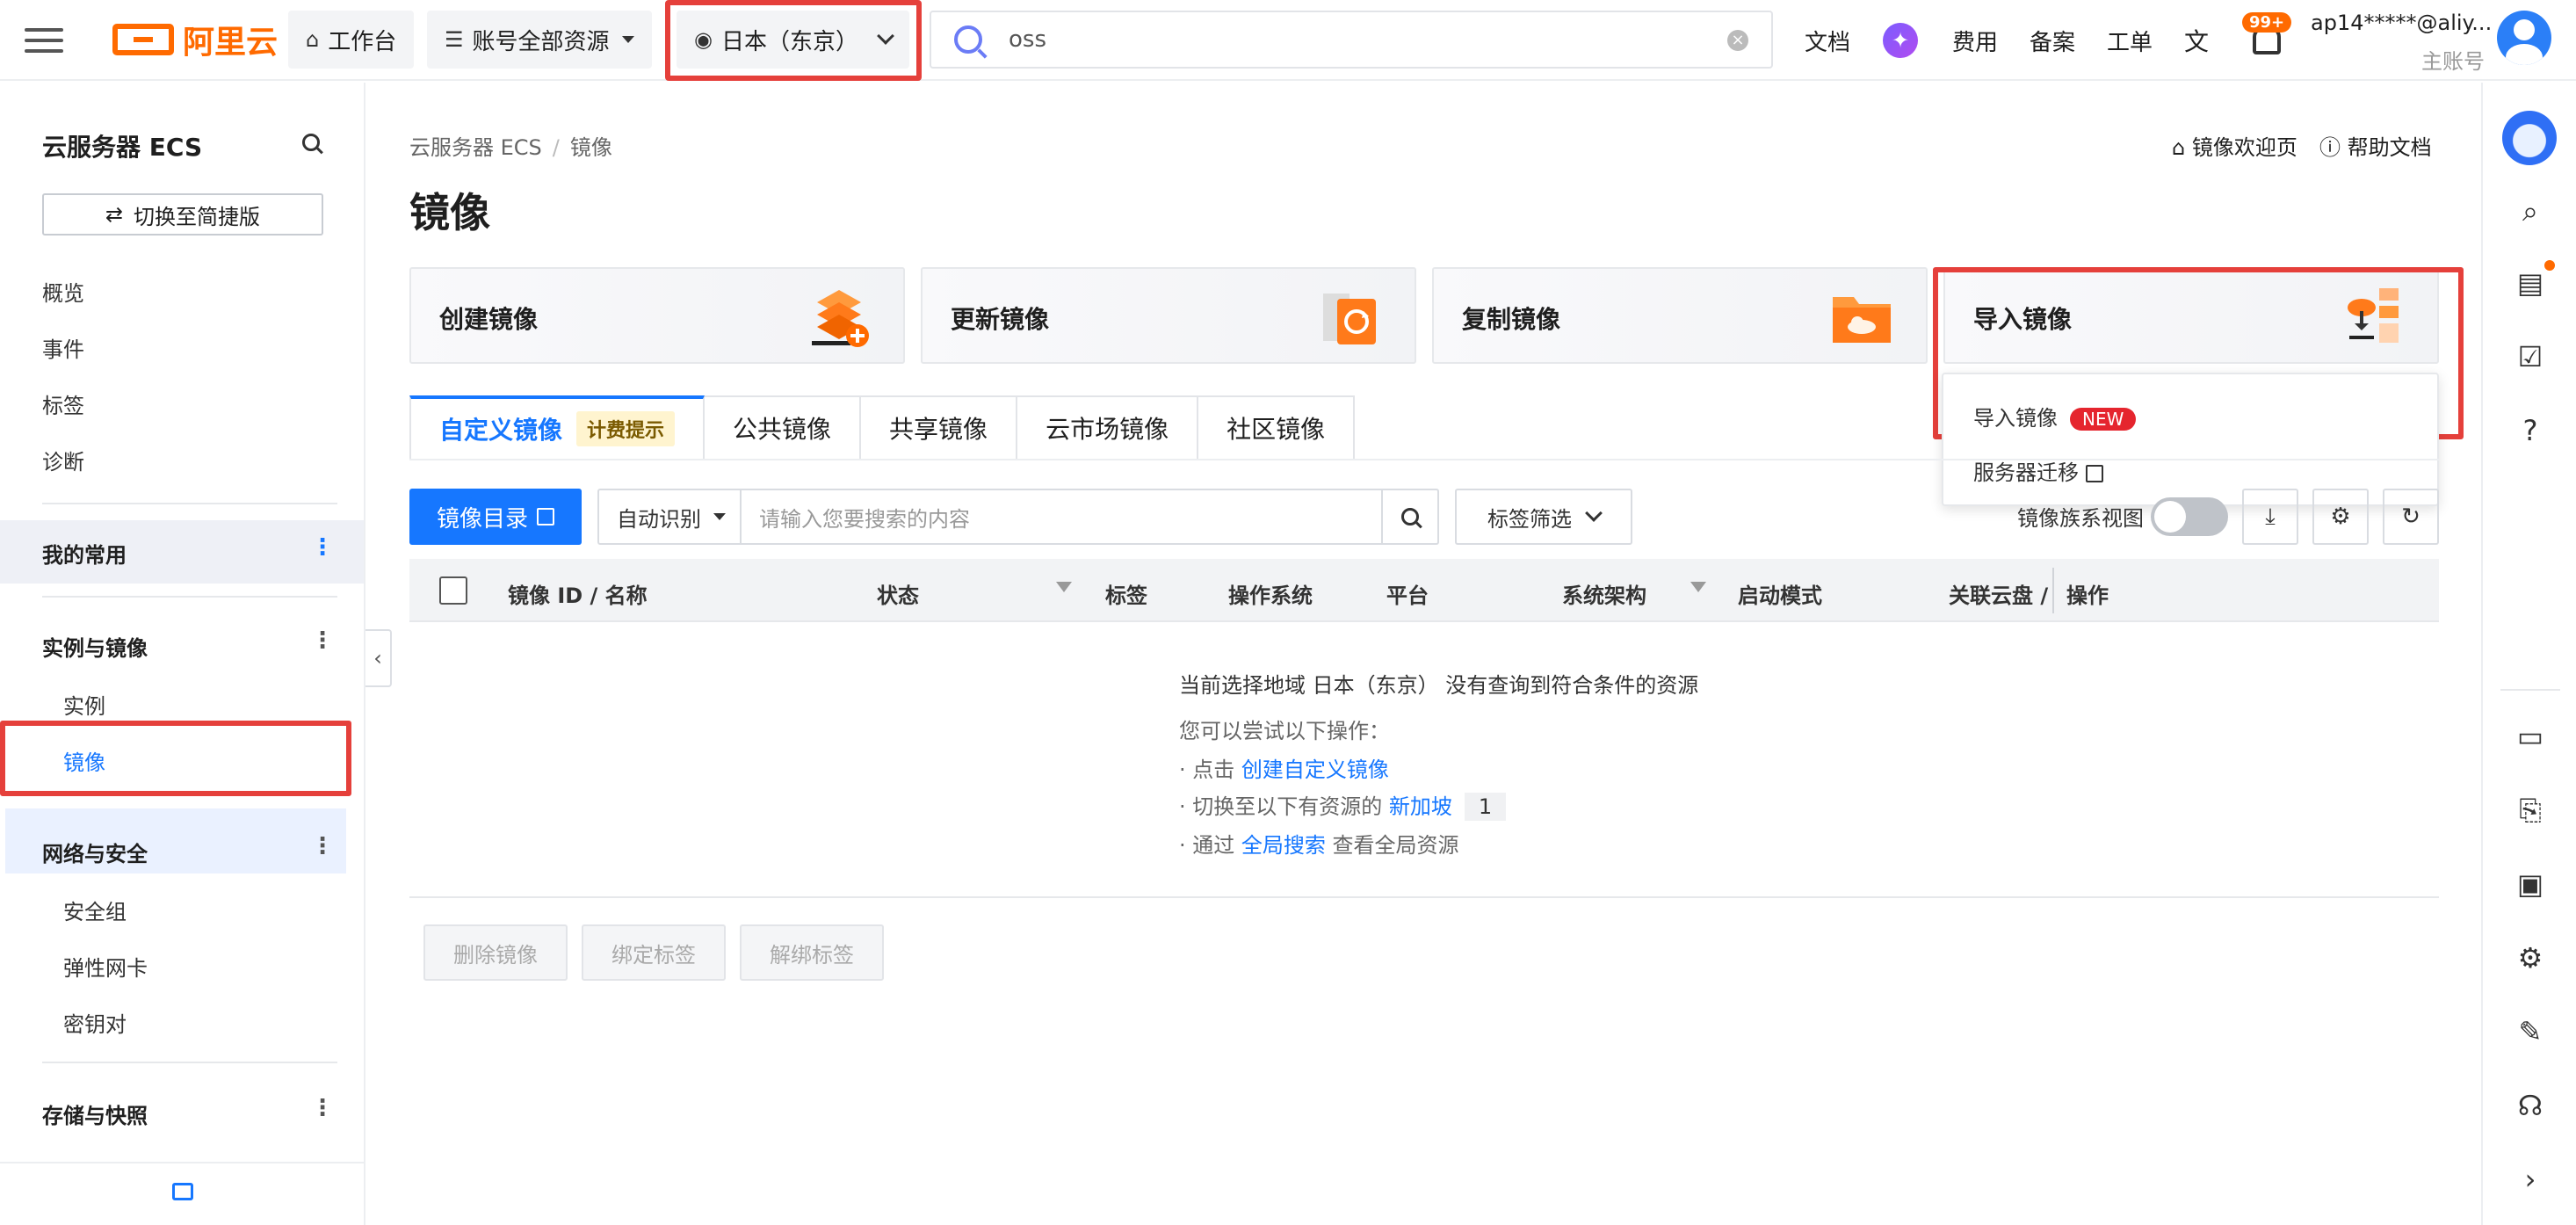 The image size is (2576, 1225). What do you see at coordinates (1061, 517) in the screenshot?
I see `search-input: 请输入您要搜索的内容` at bounding box center [1061, 517].